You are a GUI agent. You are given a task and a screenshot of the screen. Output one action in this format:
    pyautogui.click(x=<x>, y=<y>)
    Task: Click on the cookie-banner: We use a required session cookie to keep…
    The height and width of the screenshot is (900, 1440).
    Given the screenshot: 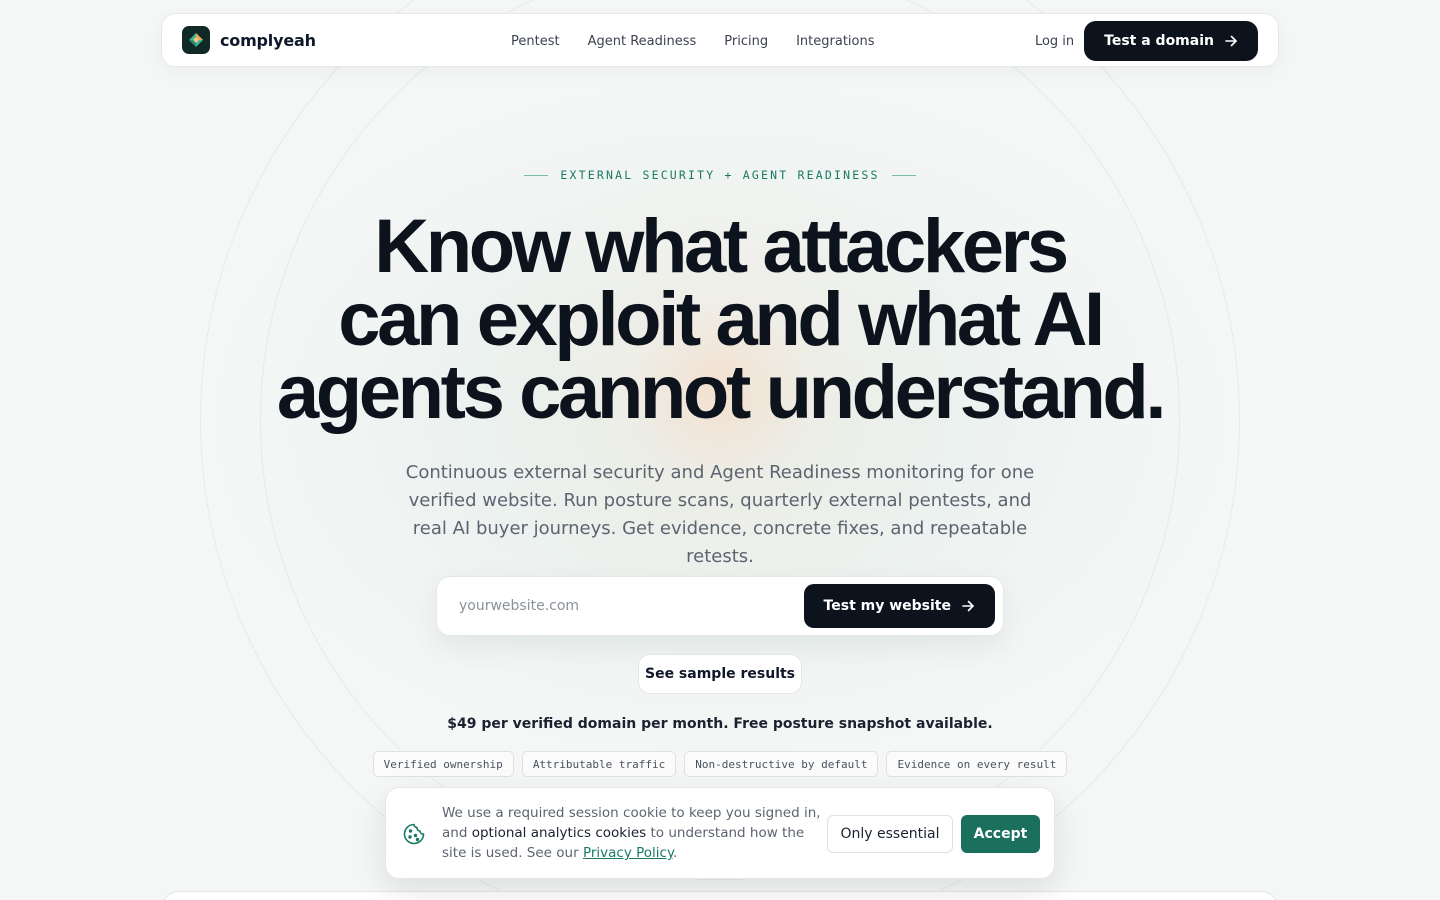 What is the action you would take?
    pyautogui.click(x=720, y=833)
    